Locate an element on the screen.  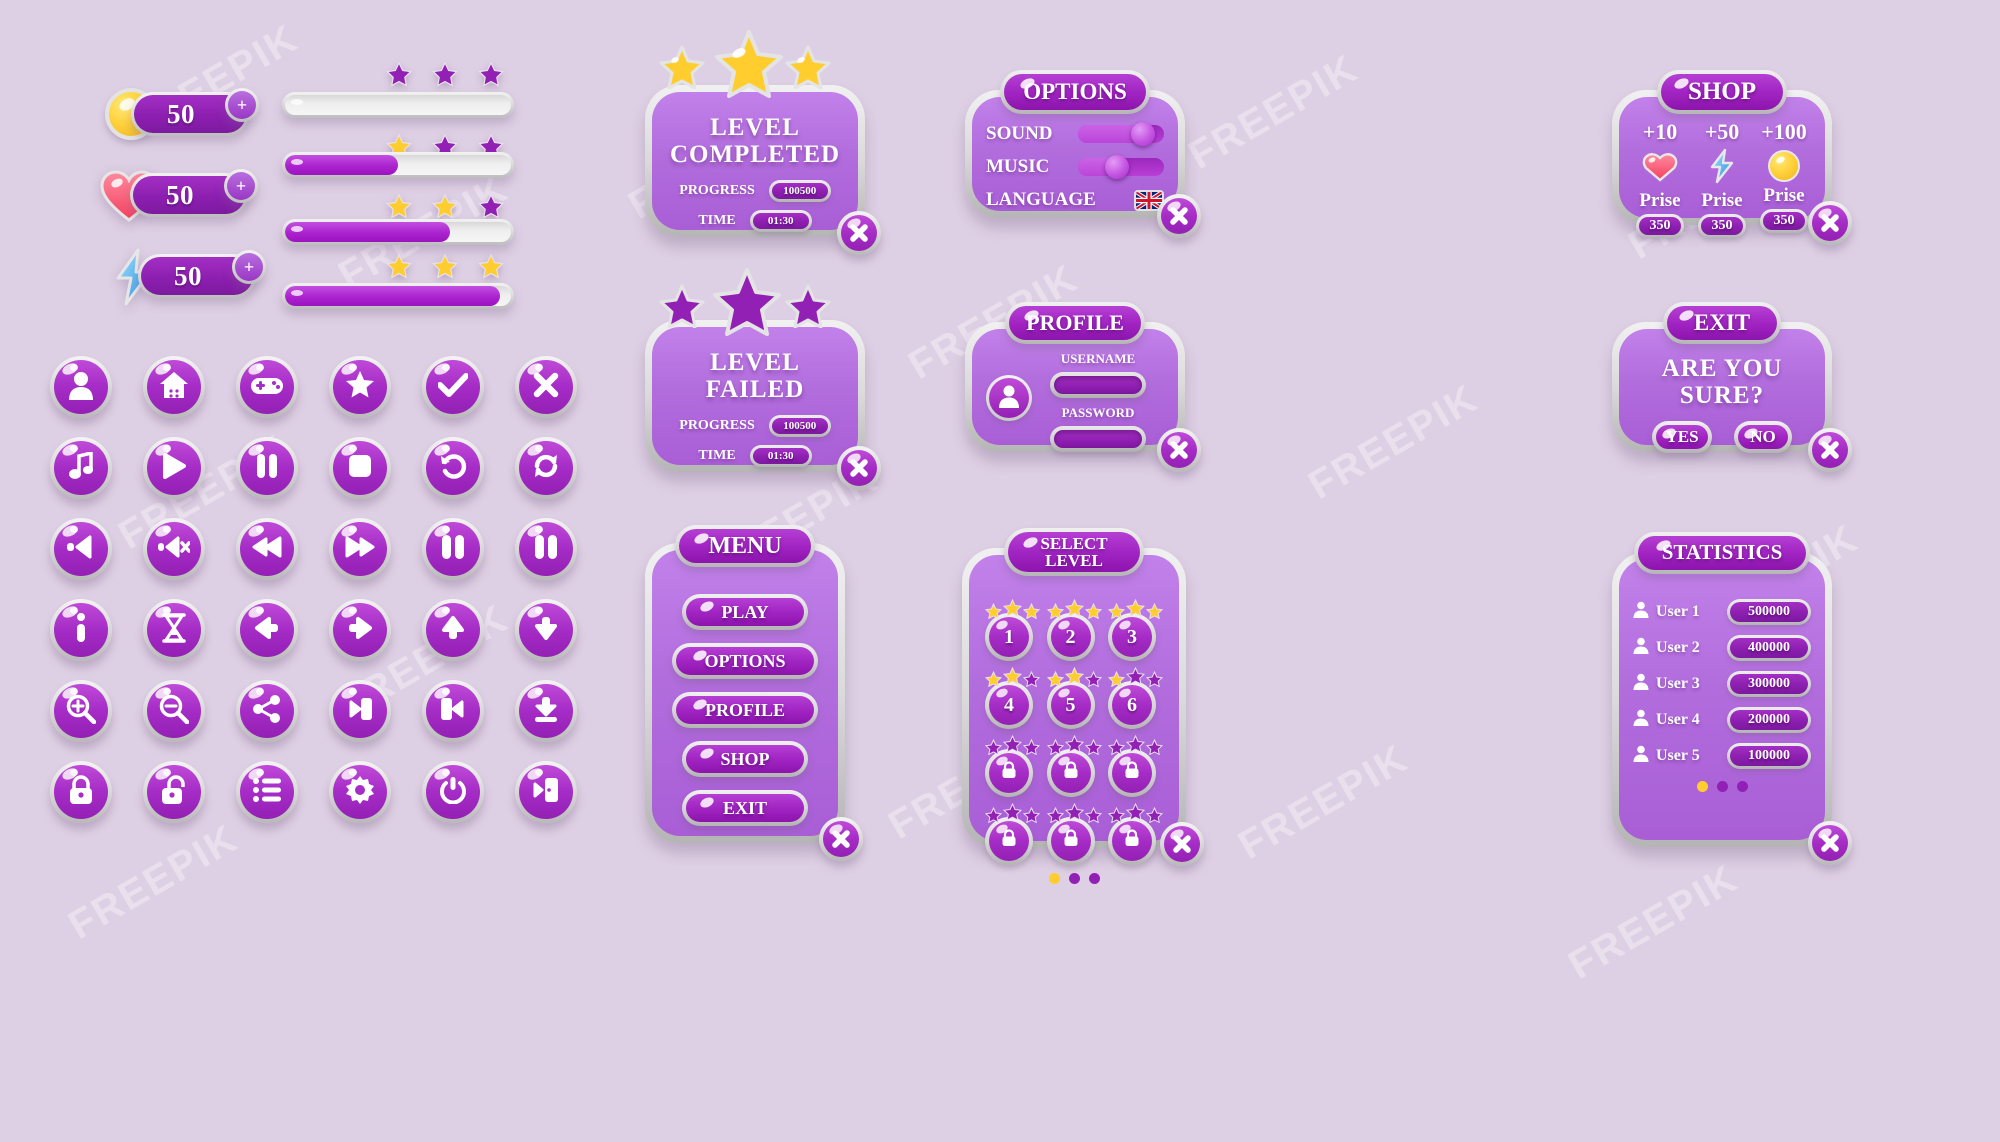
icon-button-user is located at coordinates (81, 387).